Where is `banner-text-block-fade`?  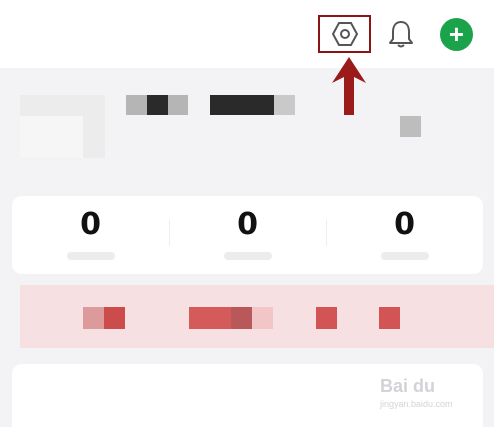
banner-text-block-fade is located at coordinates (262, 318).